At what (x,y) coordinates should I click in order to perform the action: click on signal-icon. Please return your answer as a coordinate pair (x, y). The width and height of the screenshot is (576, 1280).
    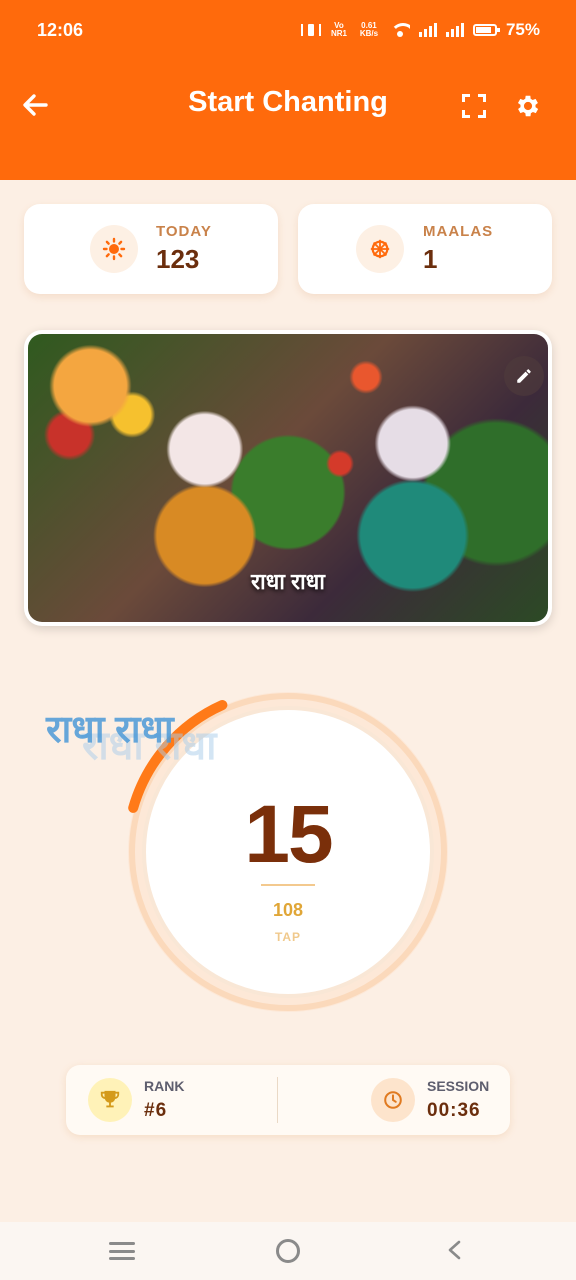
    Looking at the image, I should click on (427, 30).